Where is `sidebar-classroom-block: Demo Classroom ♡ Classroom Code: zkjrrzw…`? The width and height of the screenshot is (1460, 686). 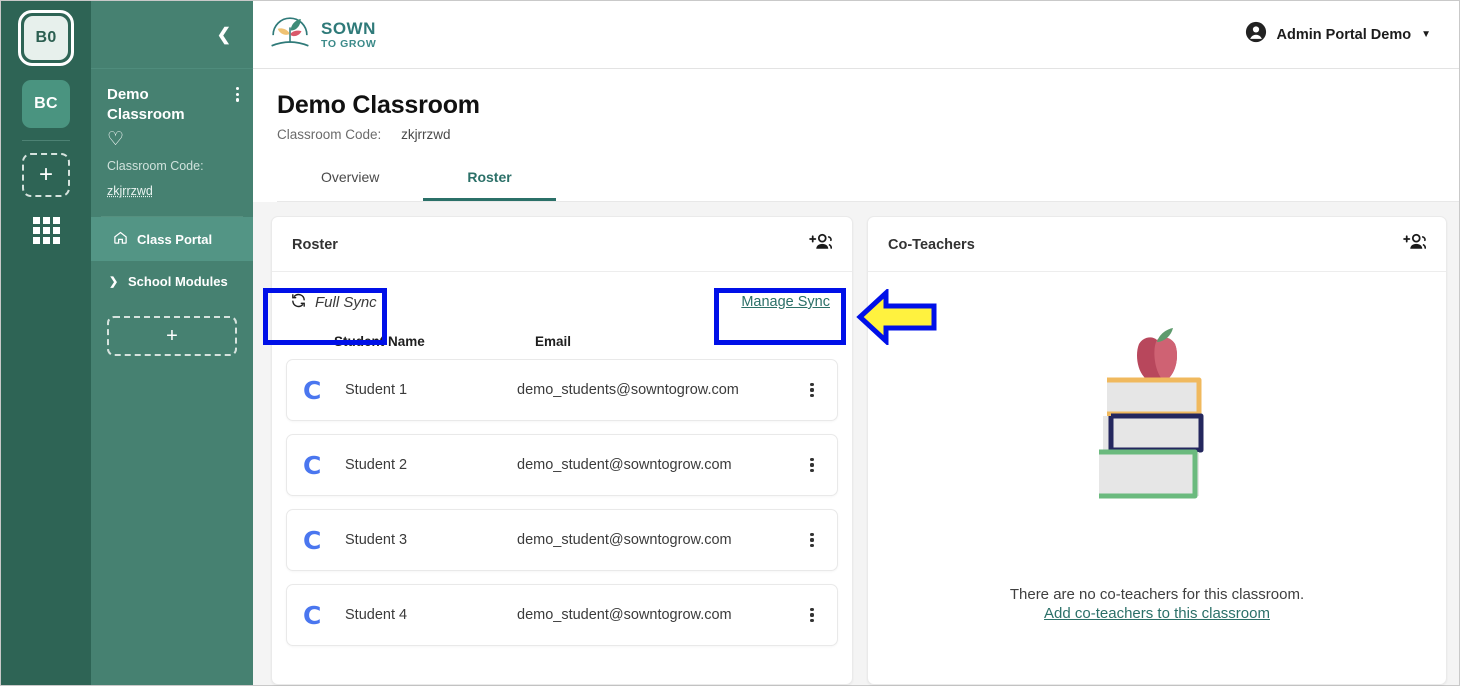
sidebar-classroom-block: Demo Classroom ♡ Classroom Code: zkjrrzw… is located at coordinates (172, 133).